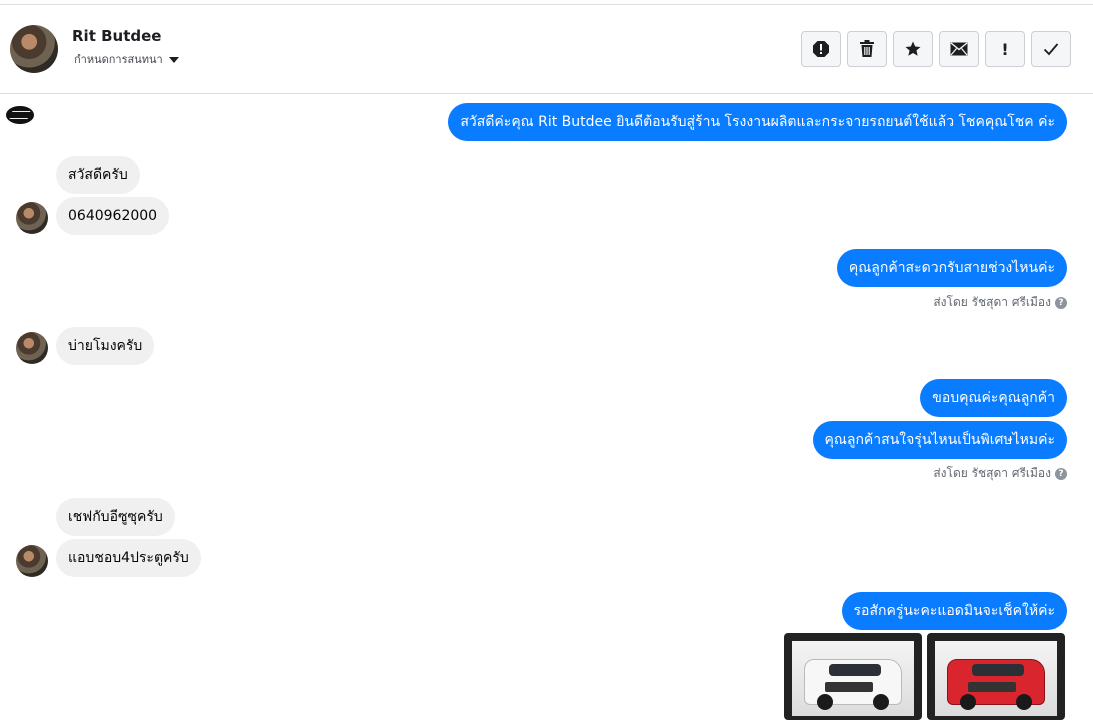  What do you see at coordinates (105, 346) in the screenshot?
I see `message-bubble-incoming: บ่ายโมงครับ` at bounding box center [105, 346].